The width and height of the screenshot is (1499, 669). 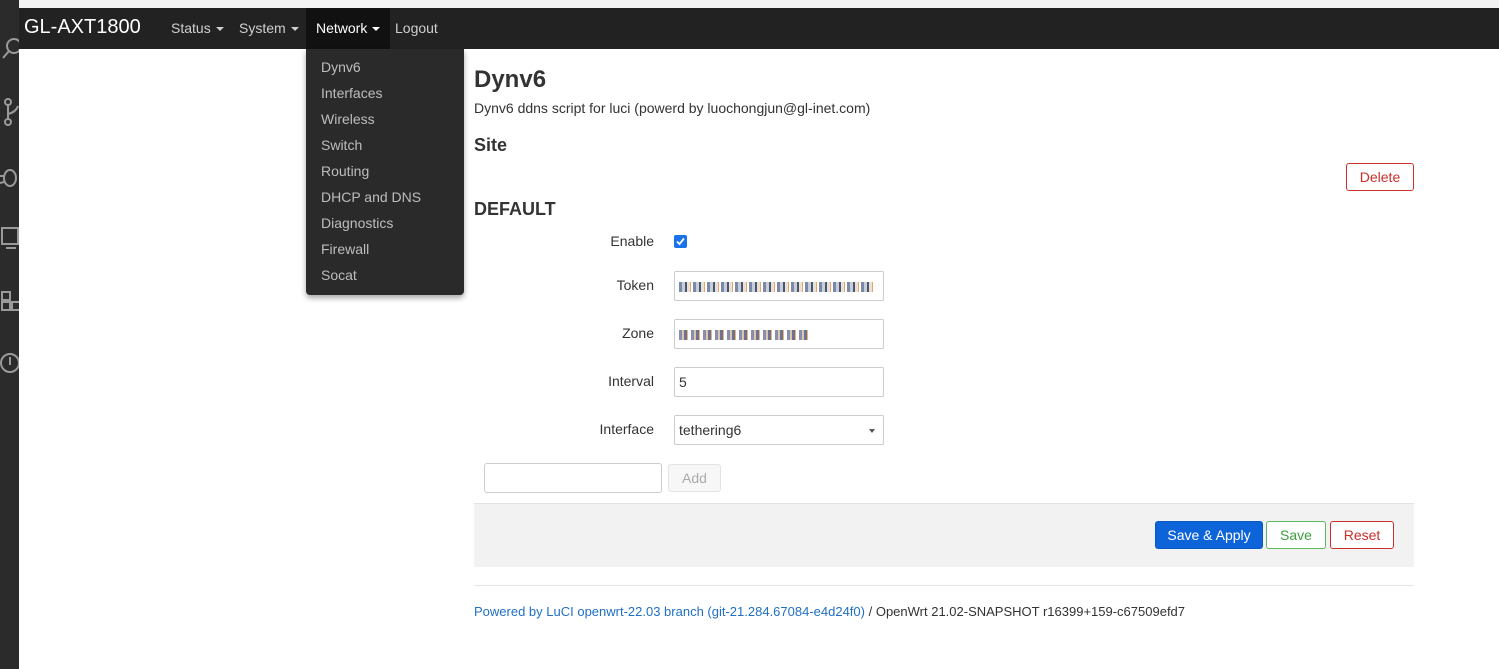 What do you see at coordinates (638, 333) in the screenshot?
I see `zone-label: Zone` at bounding box center [638, 333].